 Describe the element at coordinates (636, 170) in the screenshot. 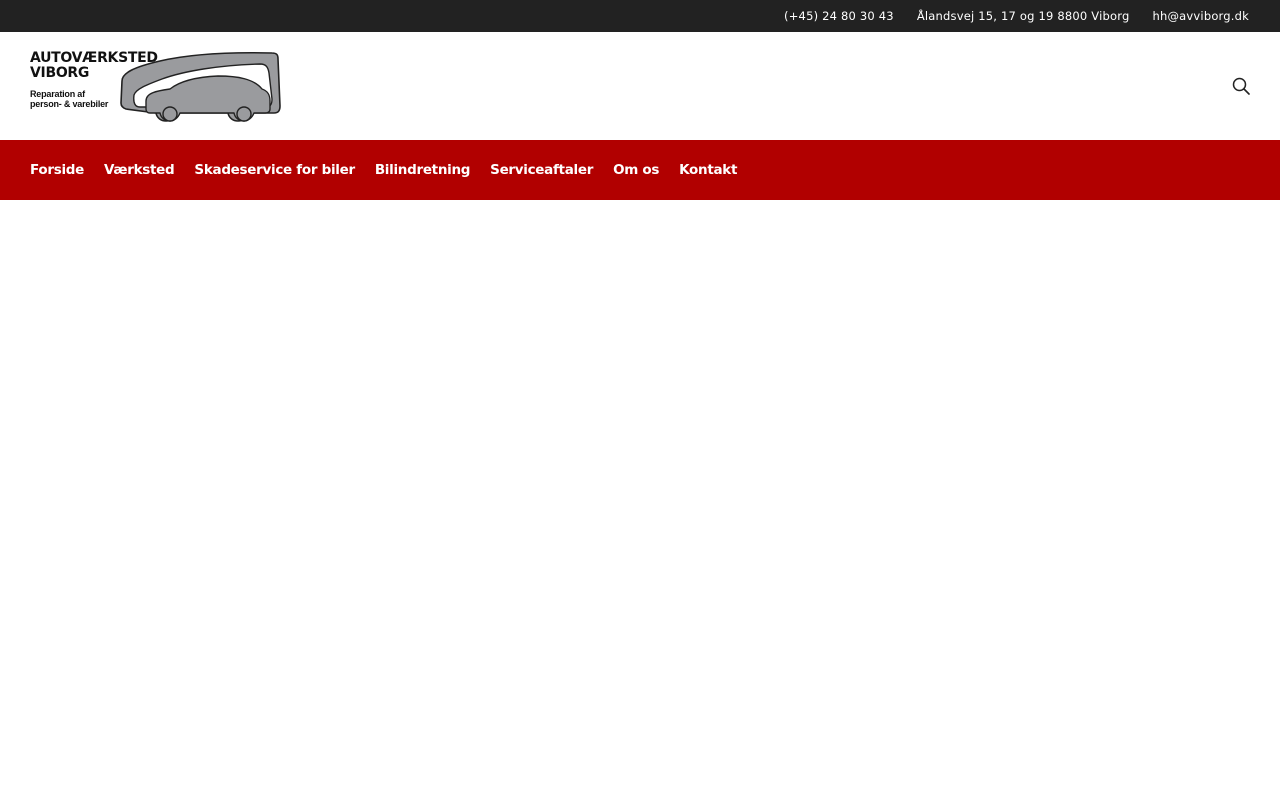

I see `nav-item-om-os: Om os` at that location.